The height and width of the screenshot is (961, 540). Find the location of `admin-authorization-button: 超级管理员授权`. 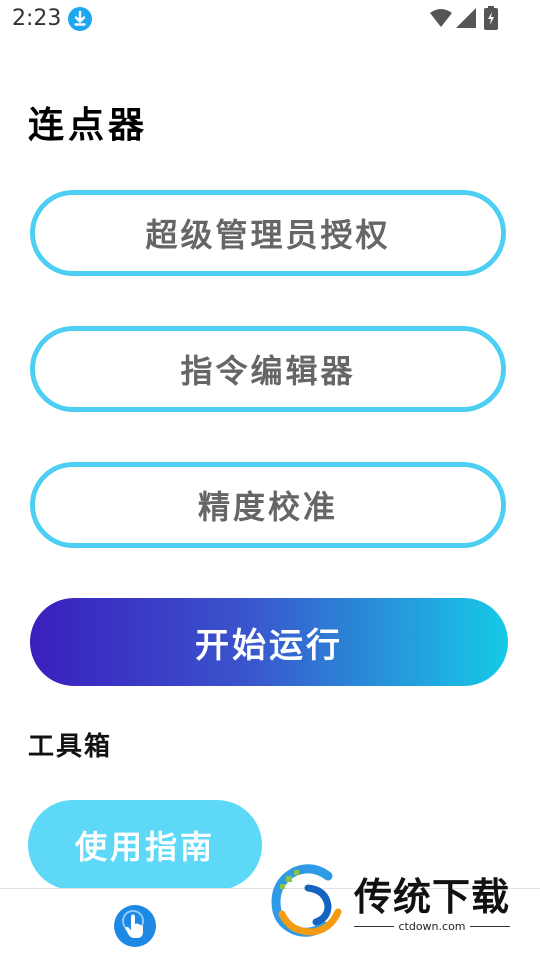

admin-authorization-button: 超级管理员授权 is located at coordinates (268, 233).